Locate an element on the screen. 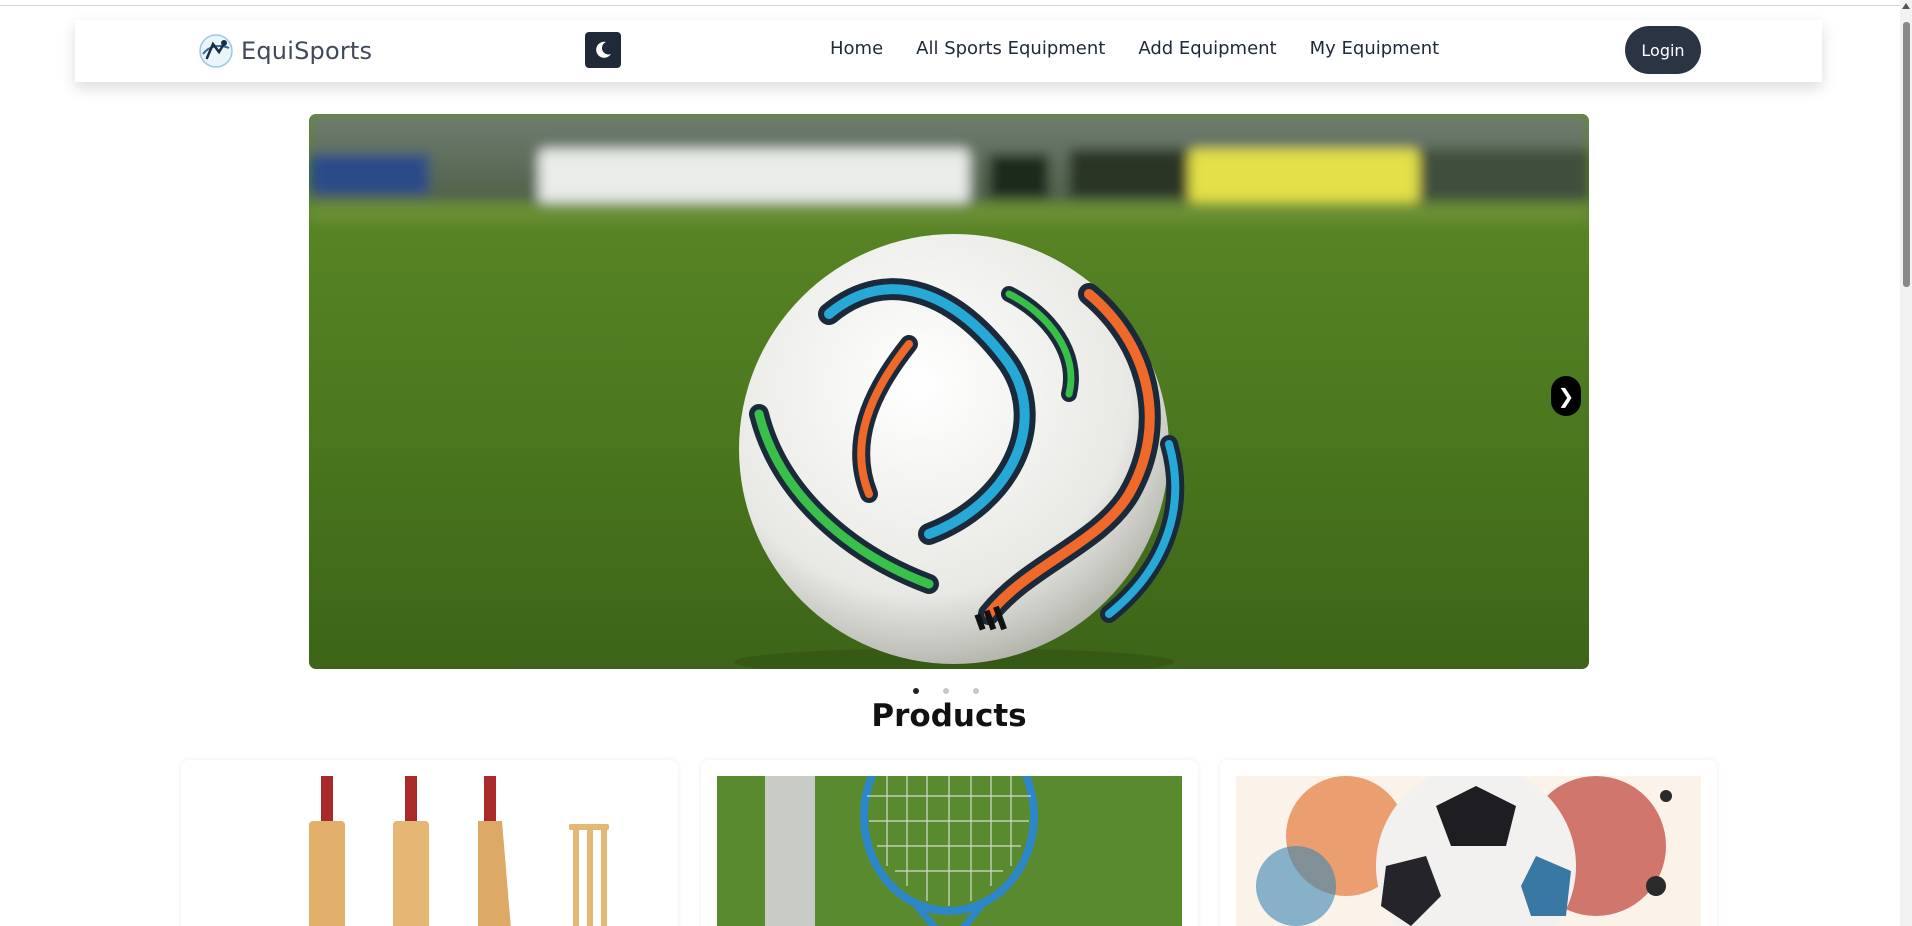 Image resolution: width=1912 pixels, height=926 pixels. scrollbar-thumb is located at coordinates (1906, 154).